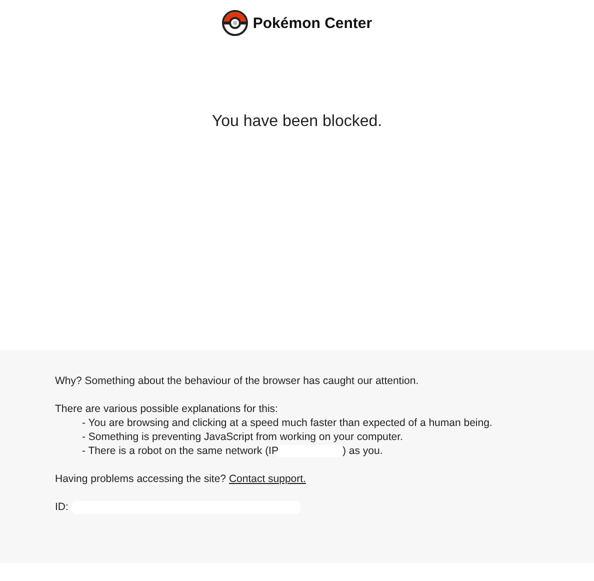 This screenshot has width=594, height=581. What do you see at coordinates (237, 381) in the screenshot?
I see `why-text: Why? Something about the behaviour of the browser has caught our attention.` at bounding box center [237, 381].